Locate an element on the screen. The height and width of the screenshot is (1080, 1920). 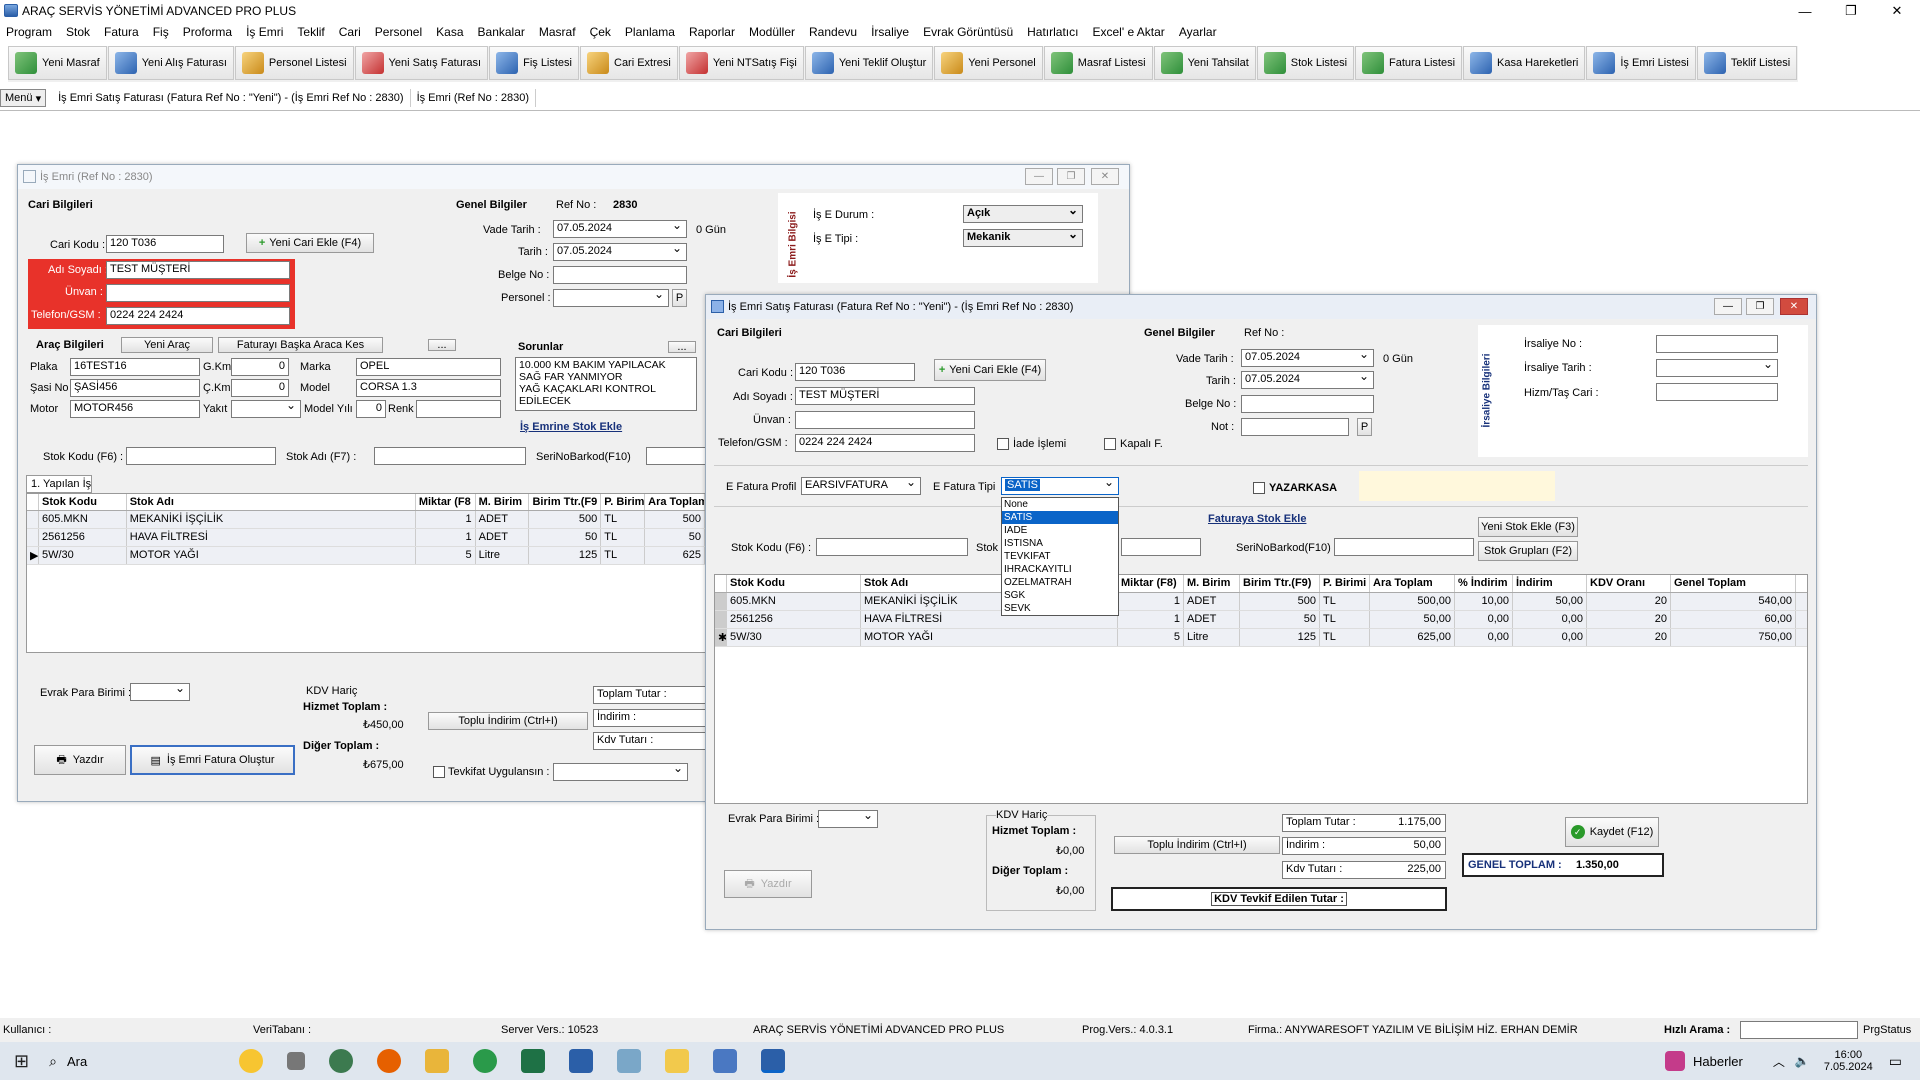
option-ozelmatrah: OZELMATRAH is located at coordinates (1060, 582).